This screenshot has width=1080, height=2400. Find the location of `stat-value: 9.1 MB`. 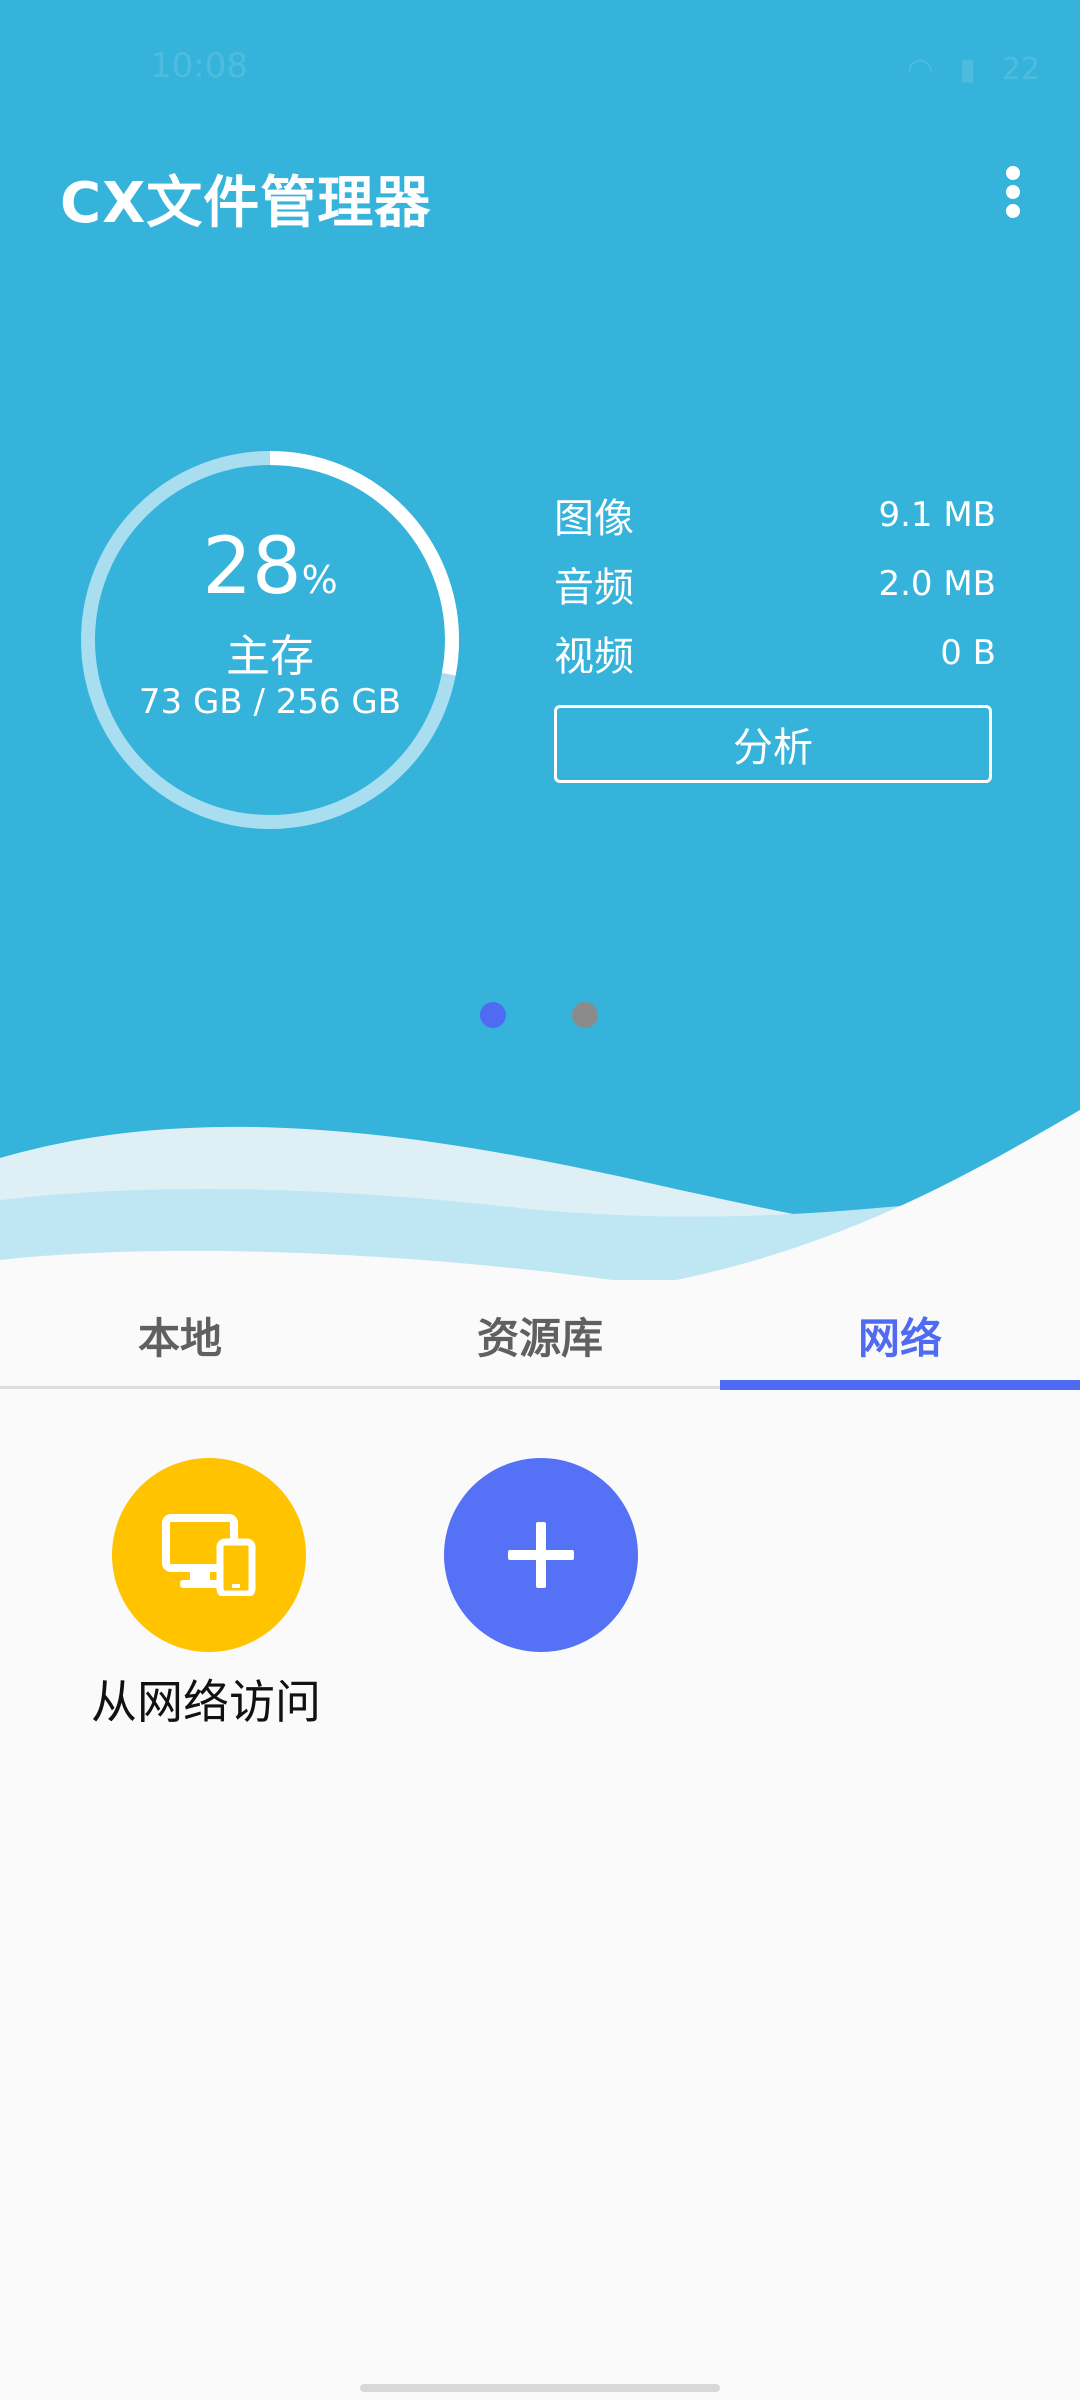

stat-value: 9.1 MB is located at coordinates (937, 514).